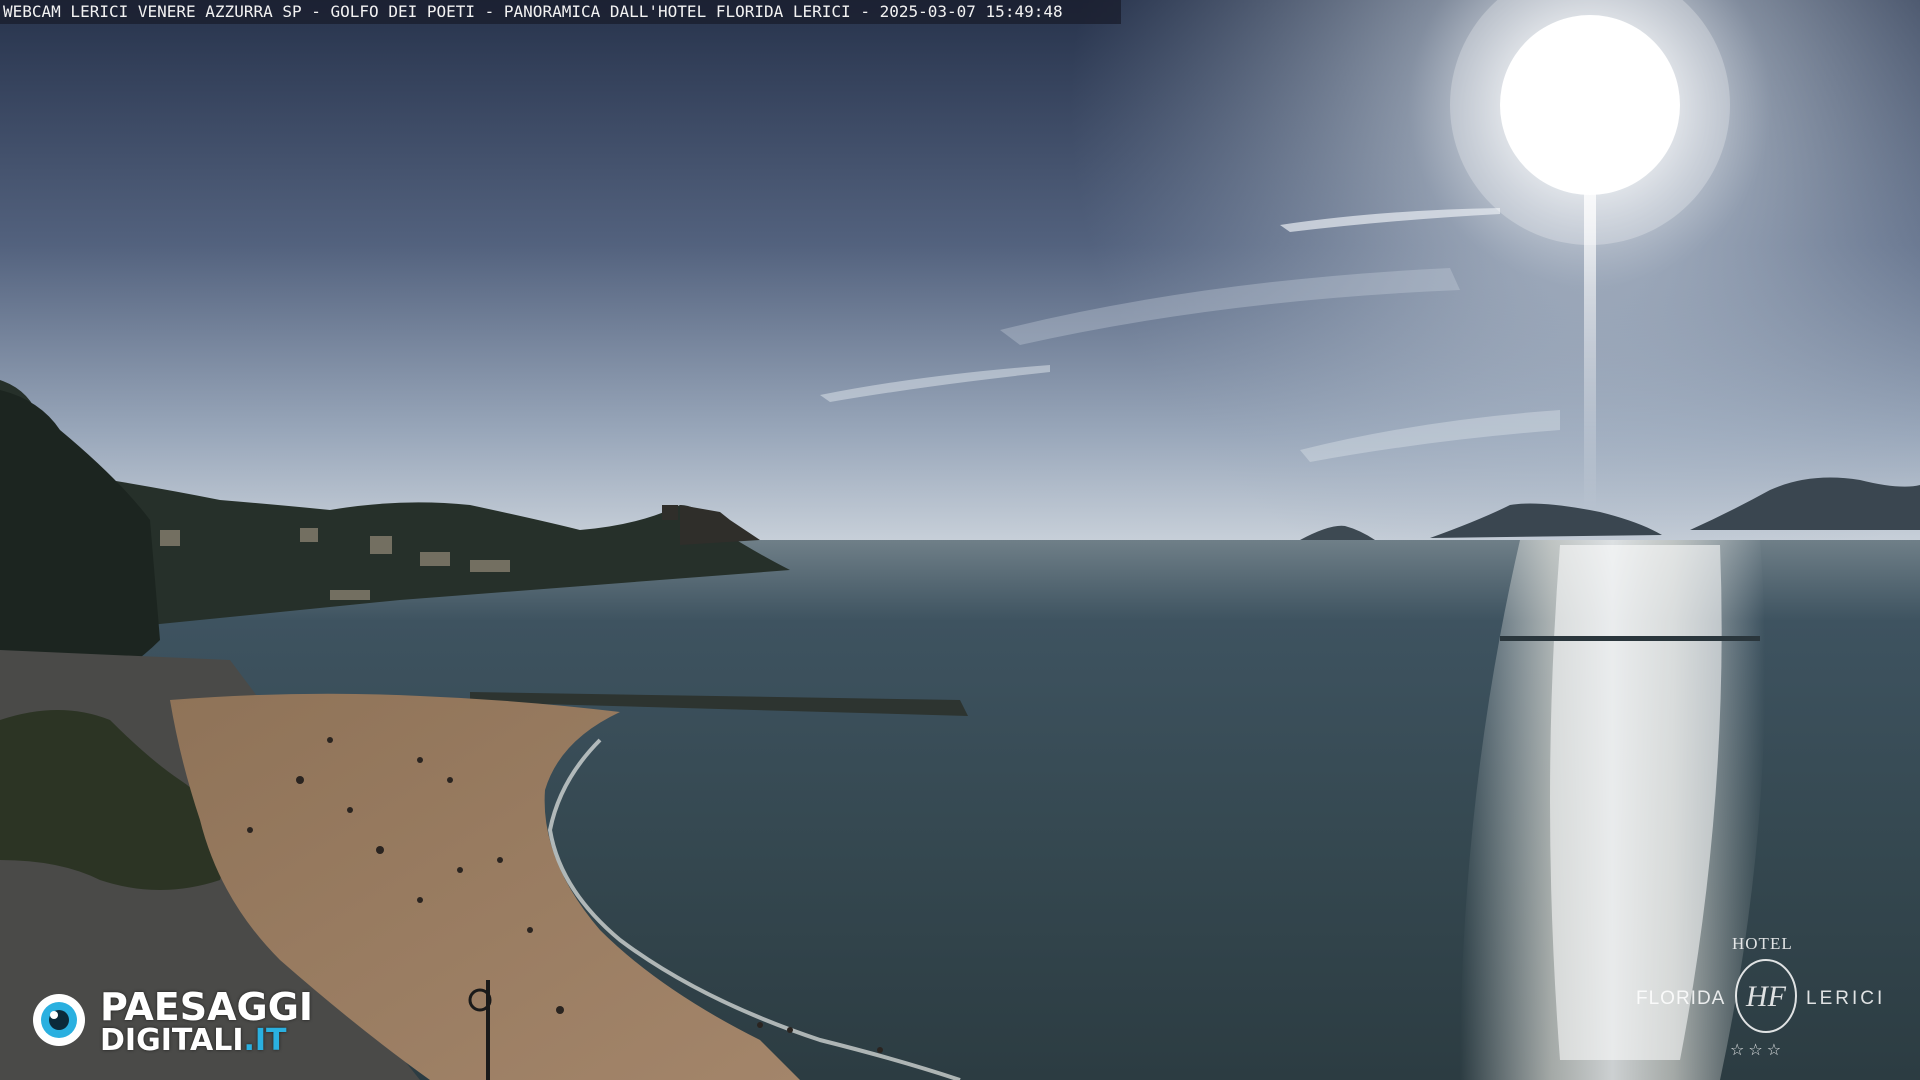 Image resolution: width=1920 pixels, height=1080 pixels. Describe the element at coordinates (1630, 638) in the screenshot. I see `breakwater` at that location.